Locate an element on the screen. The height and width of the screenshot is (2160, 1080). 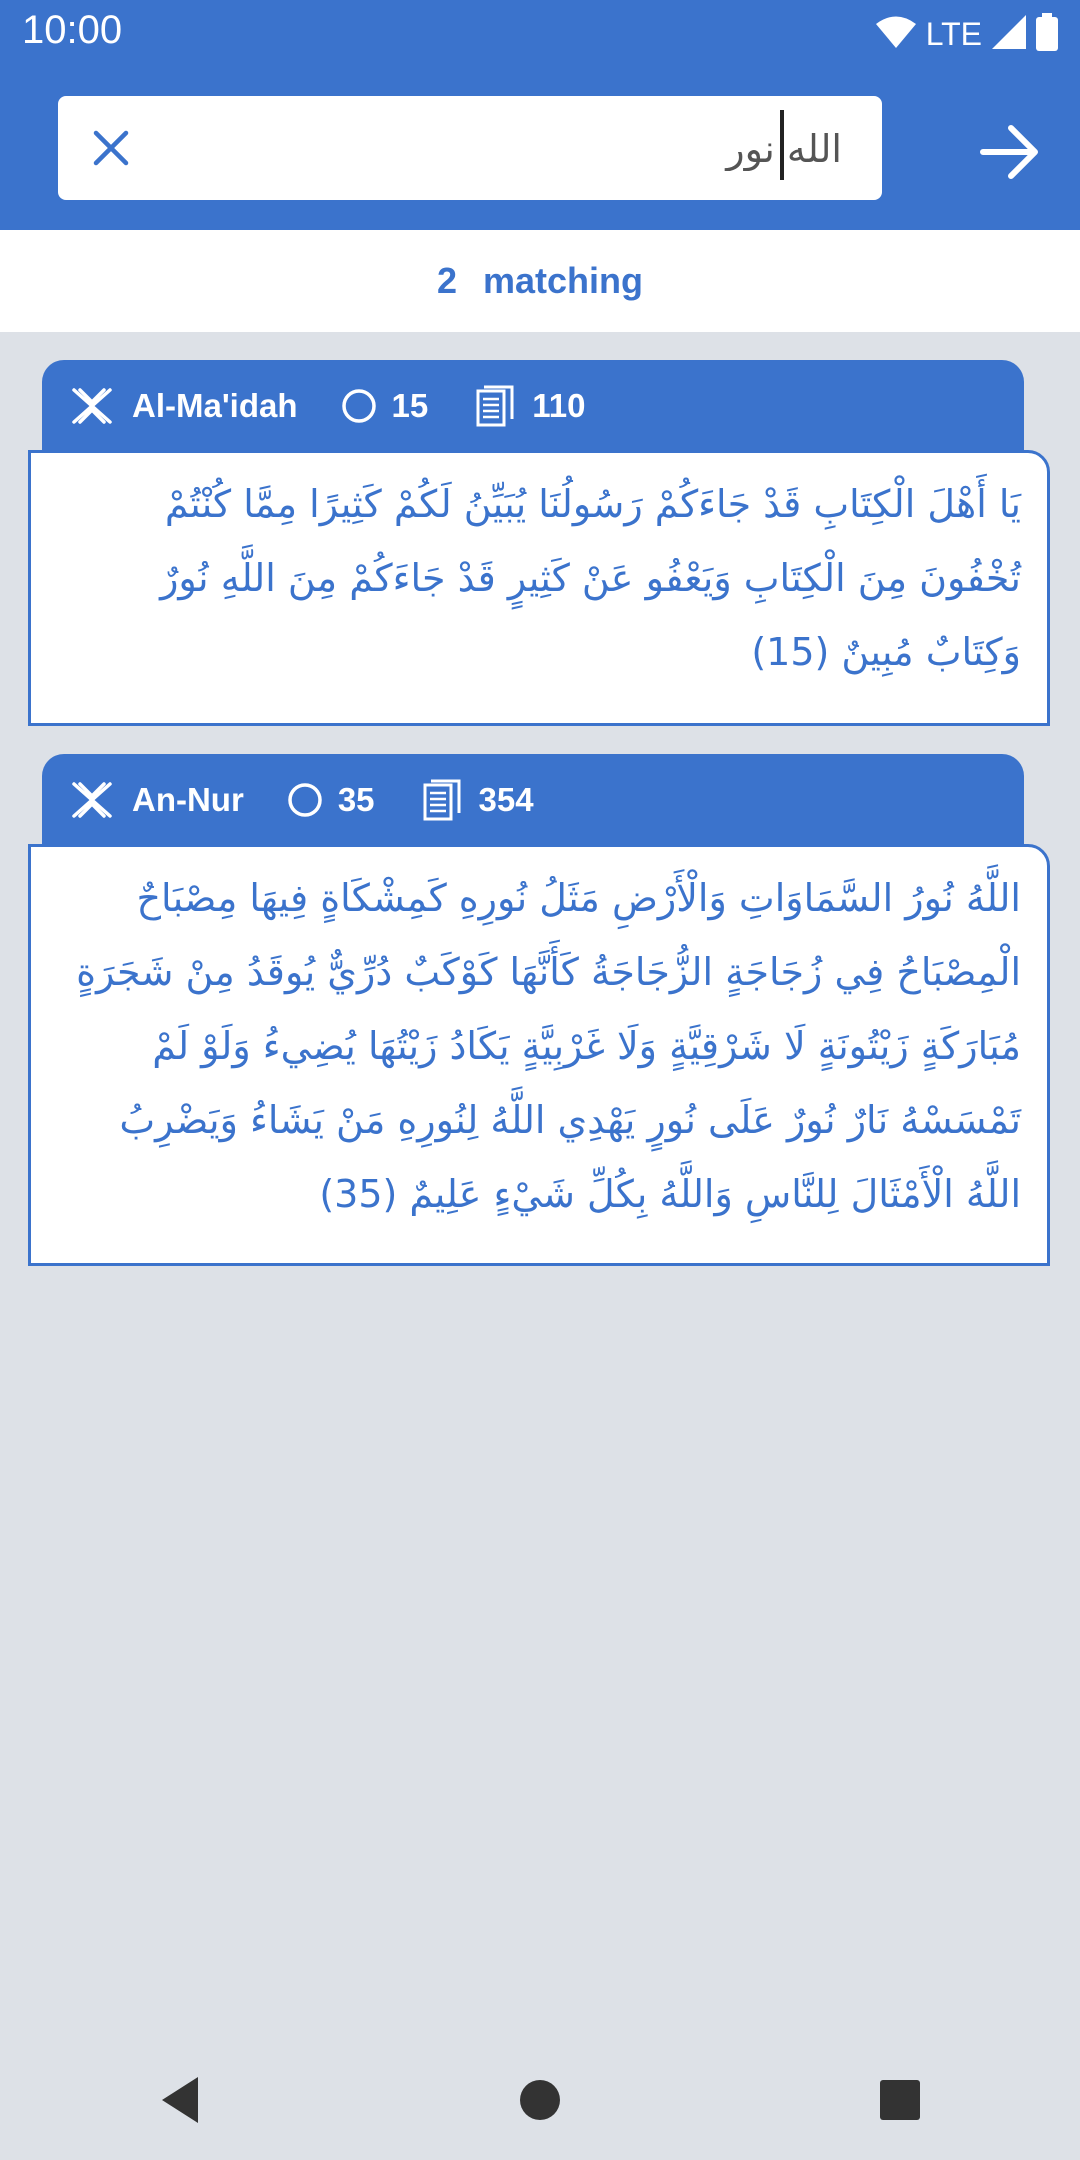
home-circle-icon is located at coordinates (540, 2100).